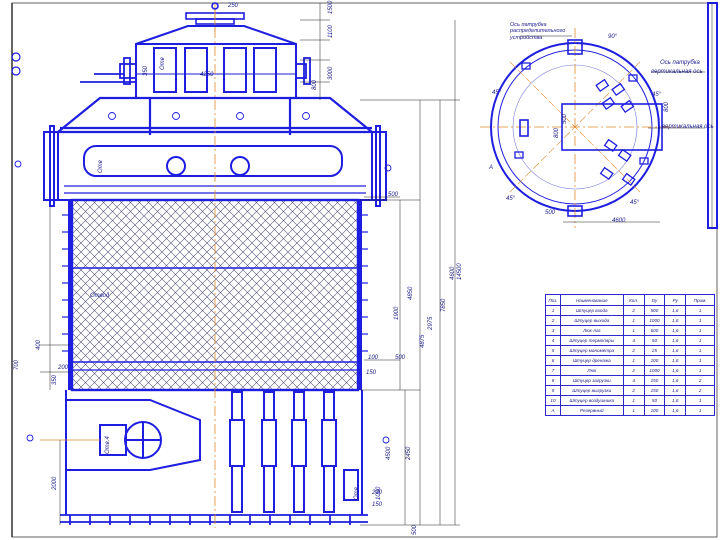 This screenshot has width=720, height=540. I want to click on table-row: 2 Штуцер выхода 1 1000 1,6 1, so click(630, 320).